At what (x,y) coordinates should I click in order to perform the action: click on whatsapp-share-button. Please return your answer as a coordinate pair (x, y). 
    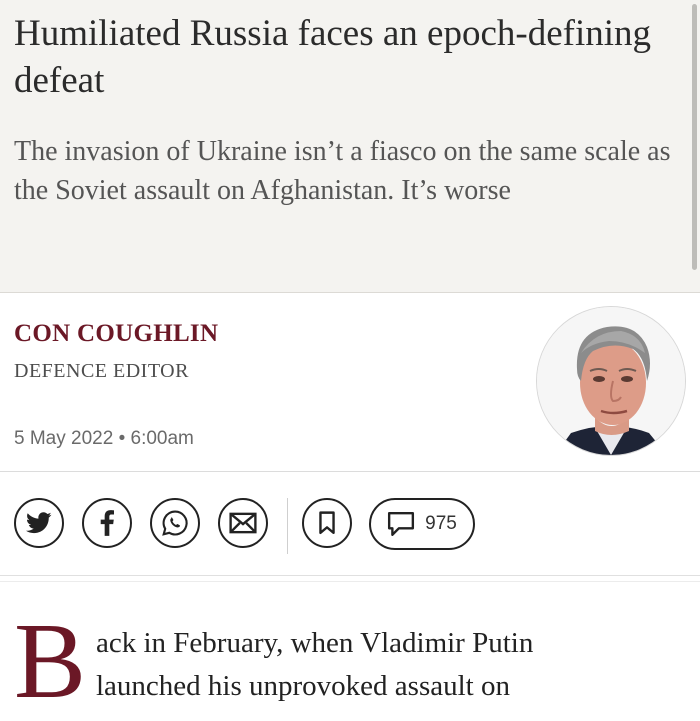
    Looking at the image, I should click on (175, 523).